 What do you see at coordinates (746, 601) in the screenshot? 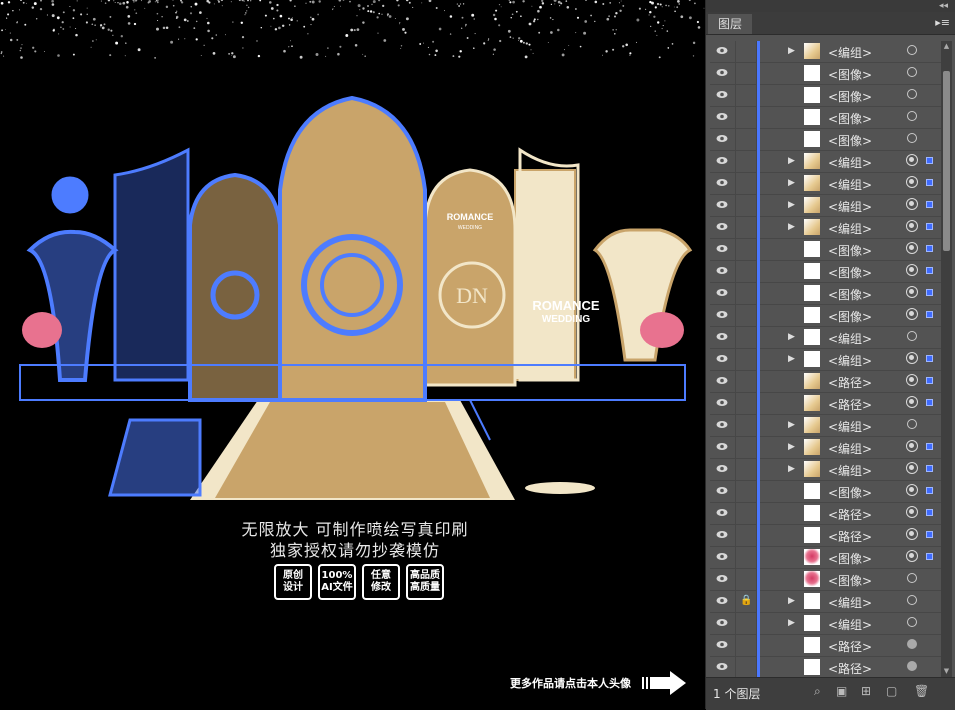
I see `lock-toggle: 🔒` at bounding box center [746, 601].